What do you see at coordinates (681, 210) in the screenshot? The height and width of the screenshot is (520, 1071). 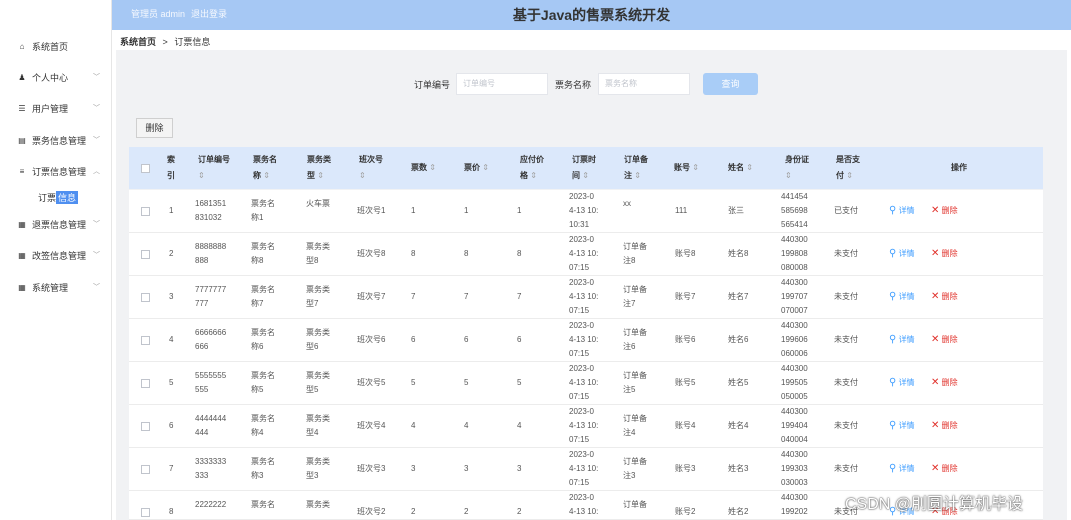 I see `cell-account: 111` at bounding box center [681, 210].